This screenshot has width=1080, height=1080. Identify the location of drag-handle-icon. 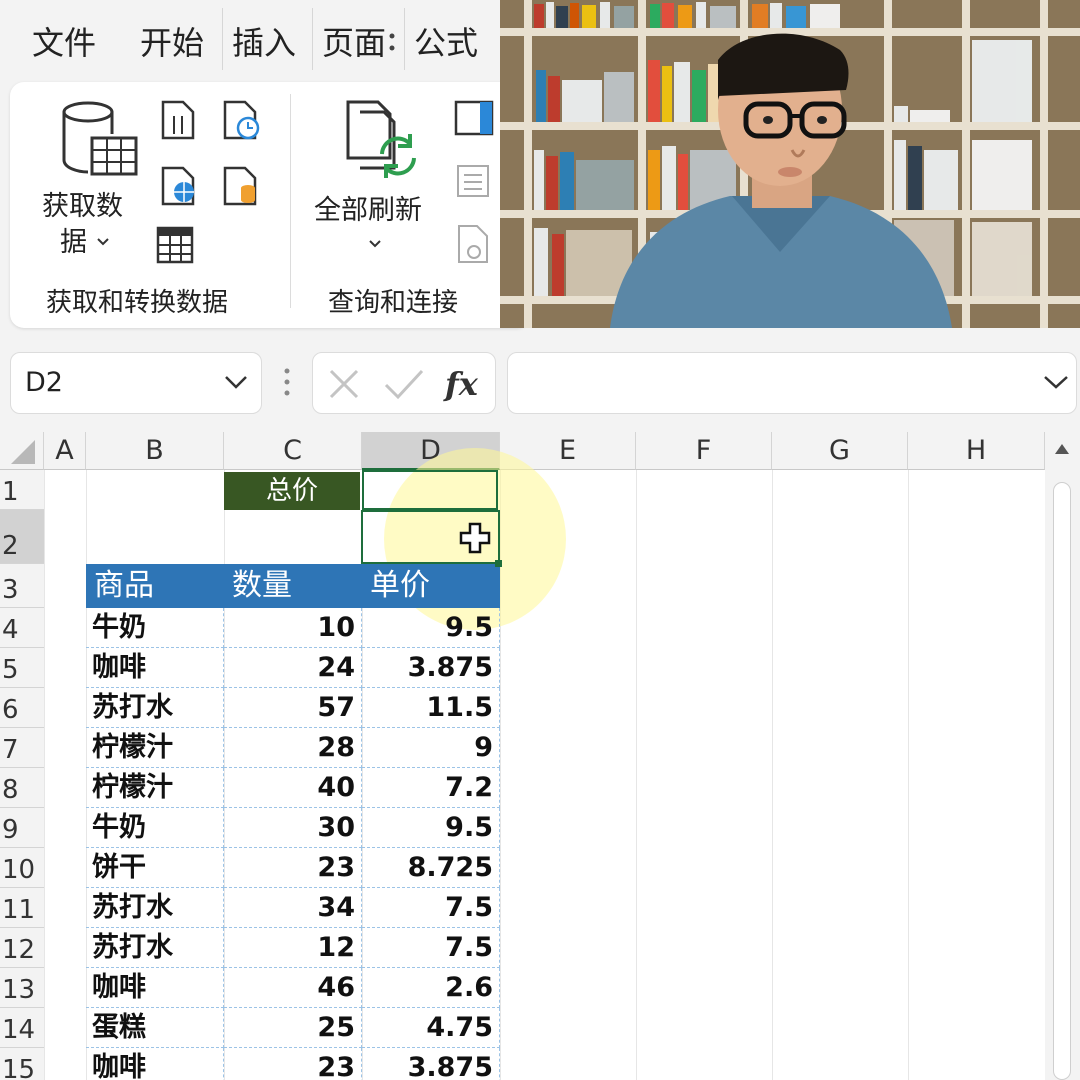
(287, 384).